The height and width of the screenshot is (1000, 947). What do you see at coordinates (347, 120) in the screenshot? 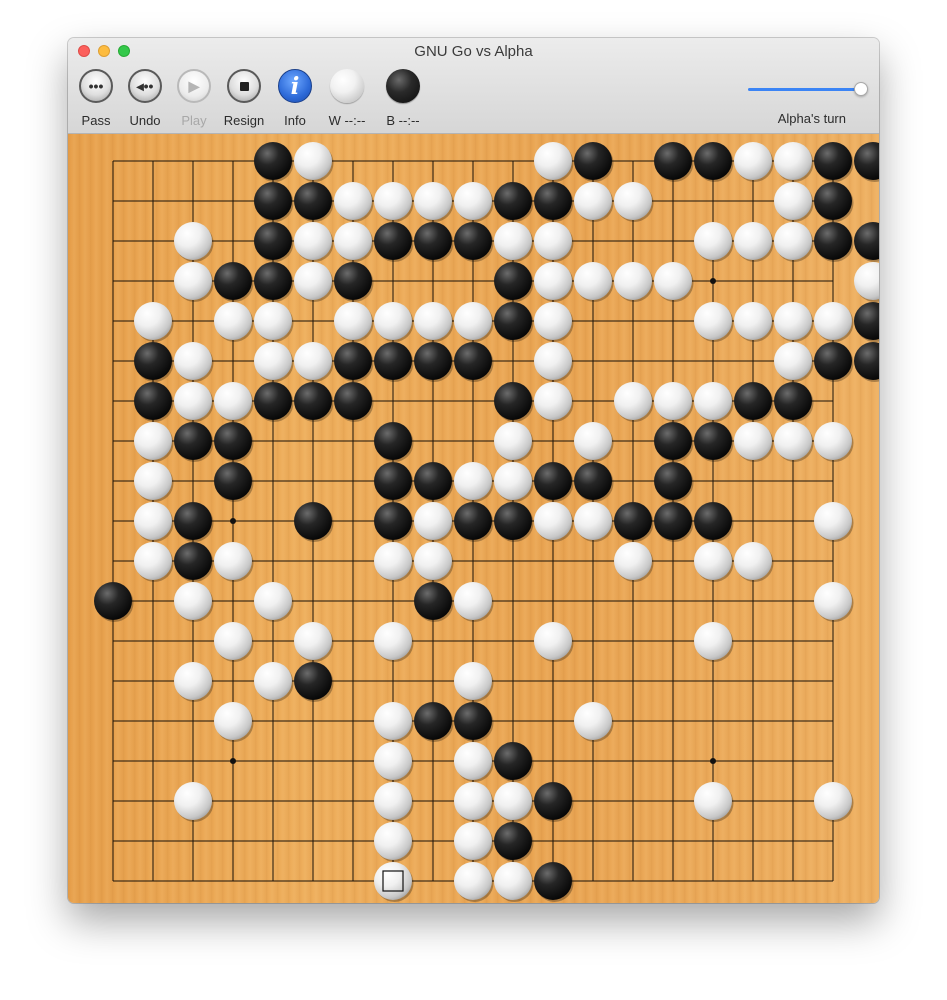
I see `white-clock: W --:--` at bounding box center [347, 120].